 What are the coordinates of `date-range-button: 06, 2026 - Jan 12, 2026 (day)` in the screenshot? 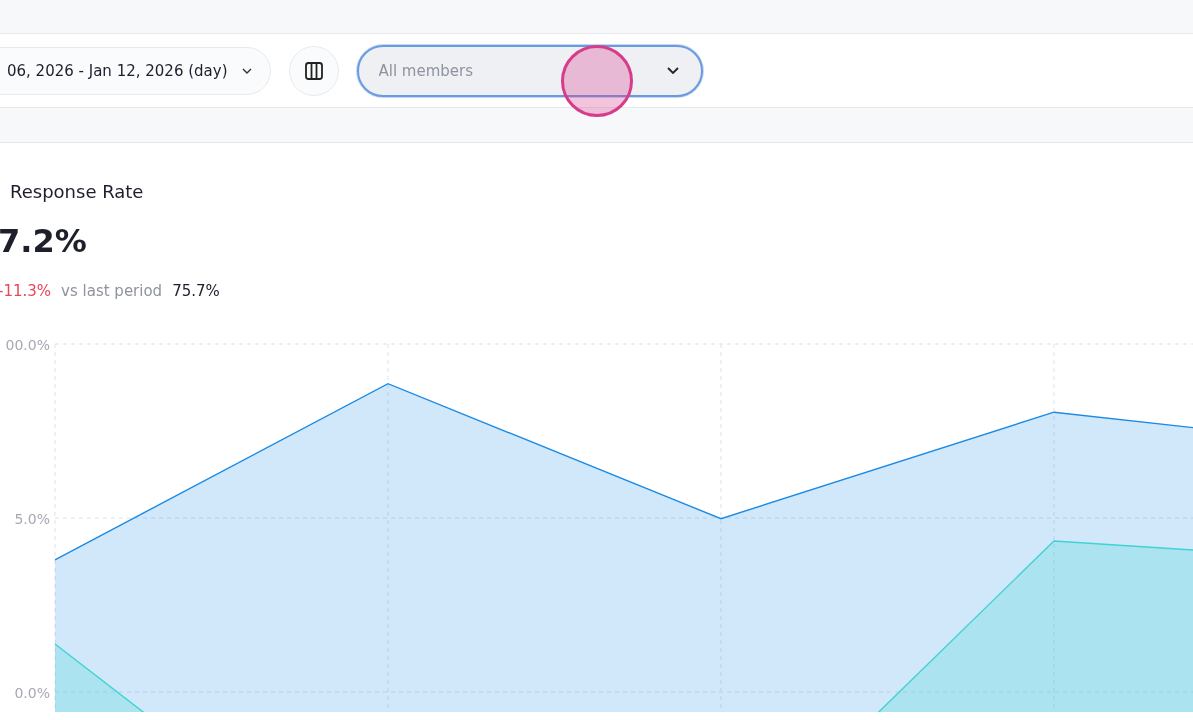 It's located at (135, 70).